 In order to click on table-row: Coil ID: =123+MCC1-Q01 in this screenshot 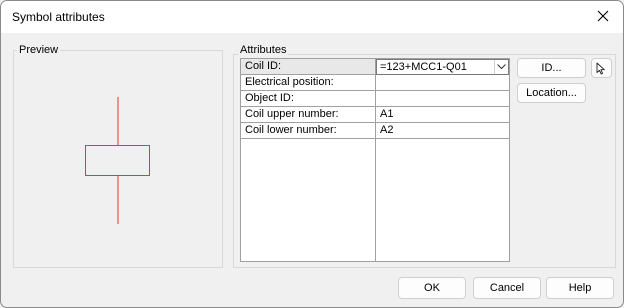, I will do `click(375, 67)`.